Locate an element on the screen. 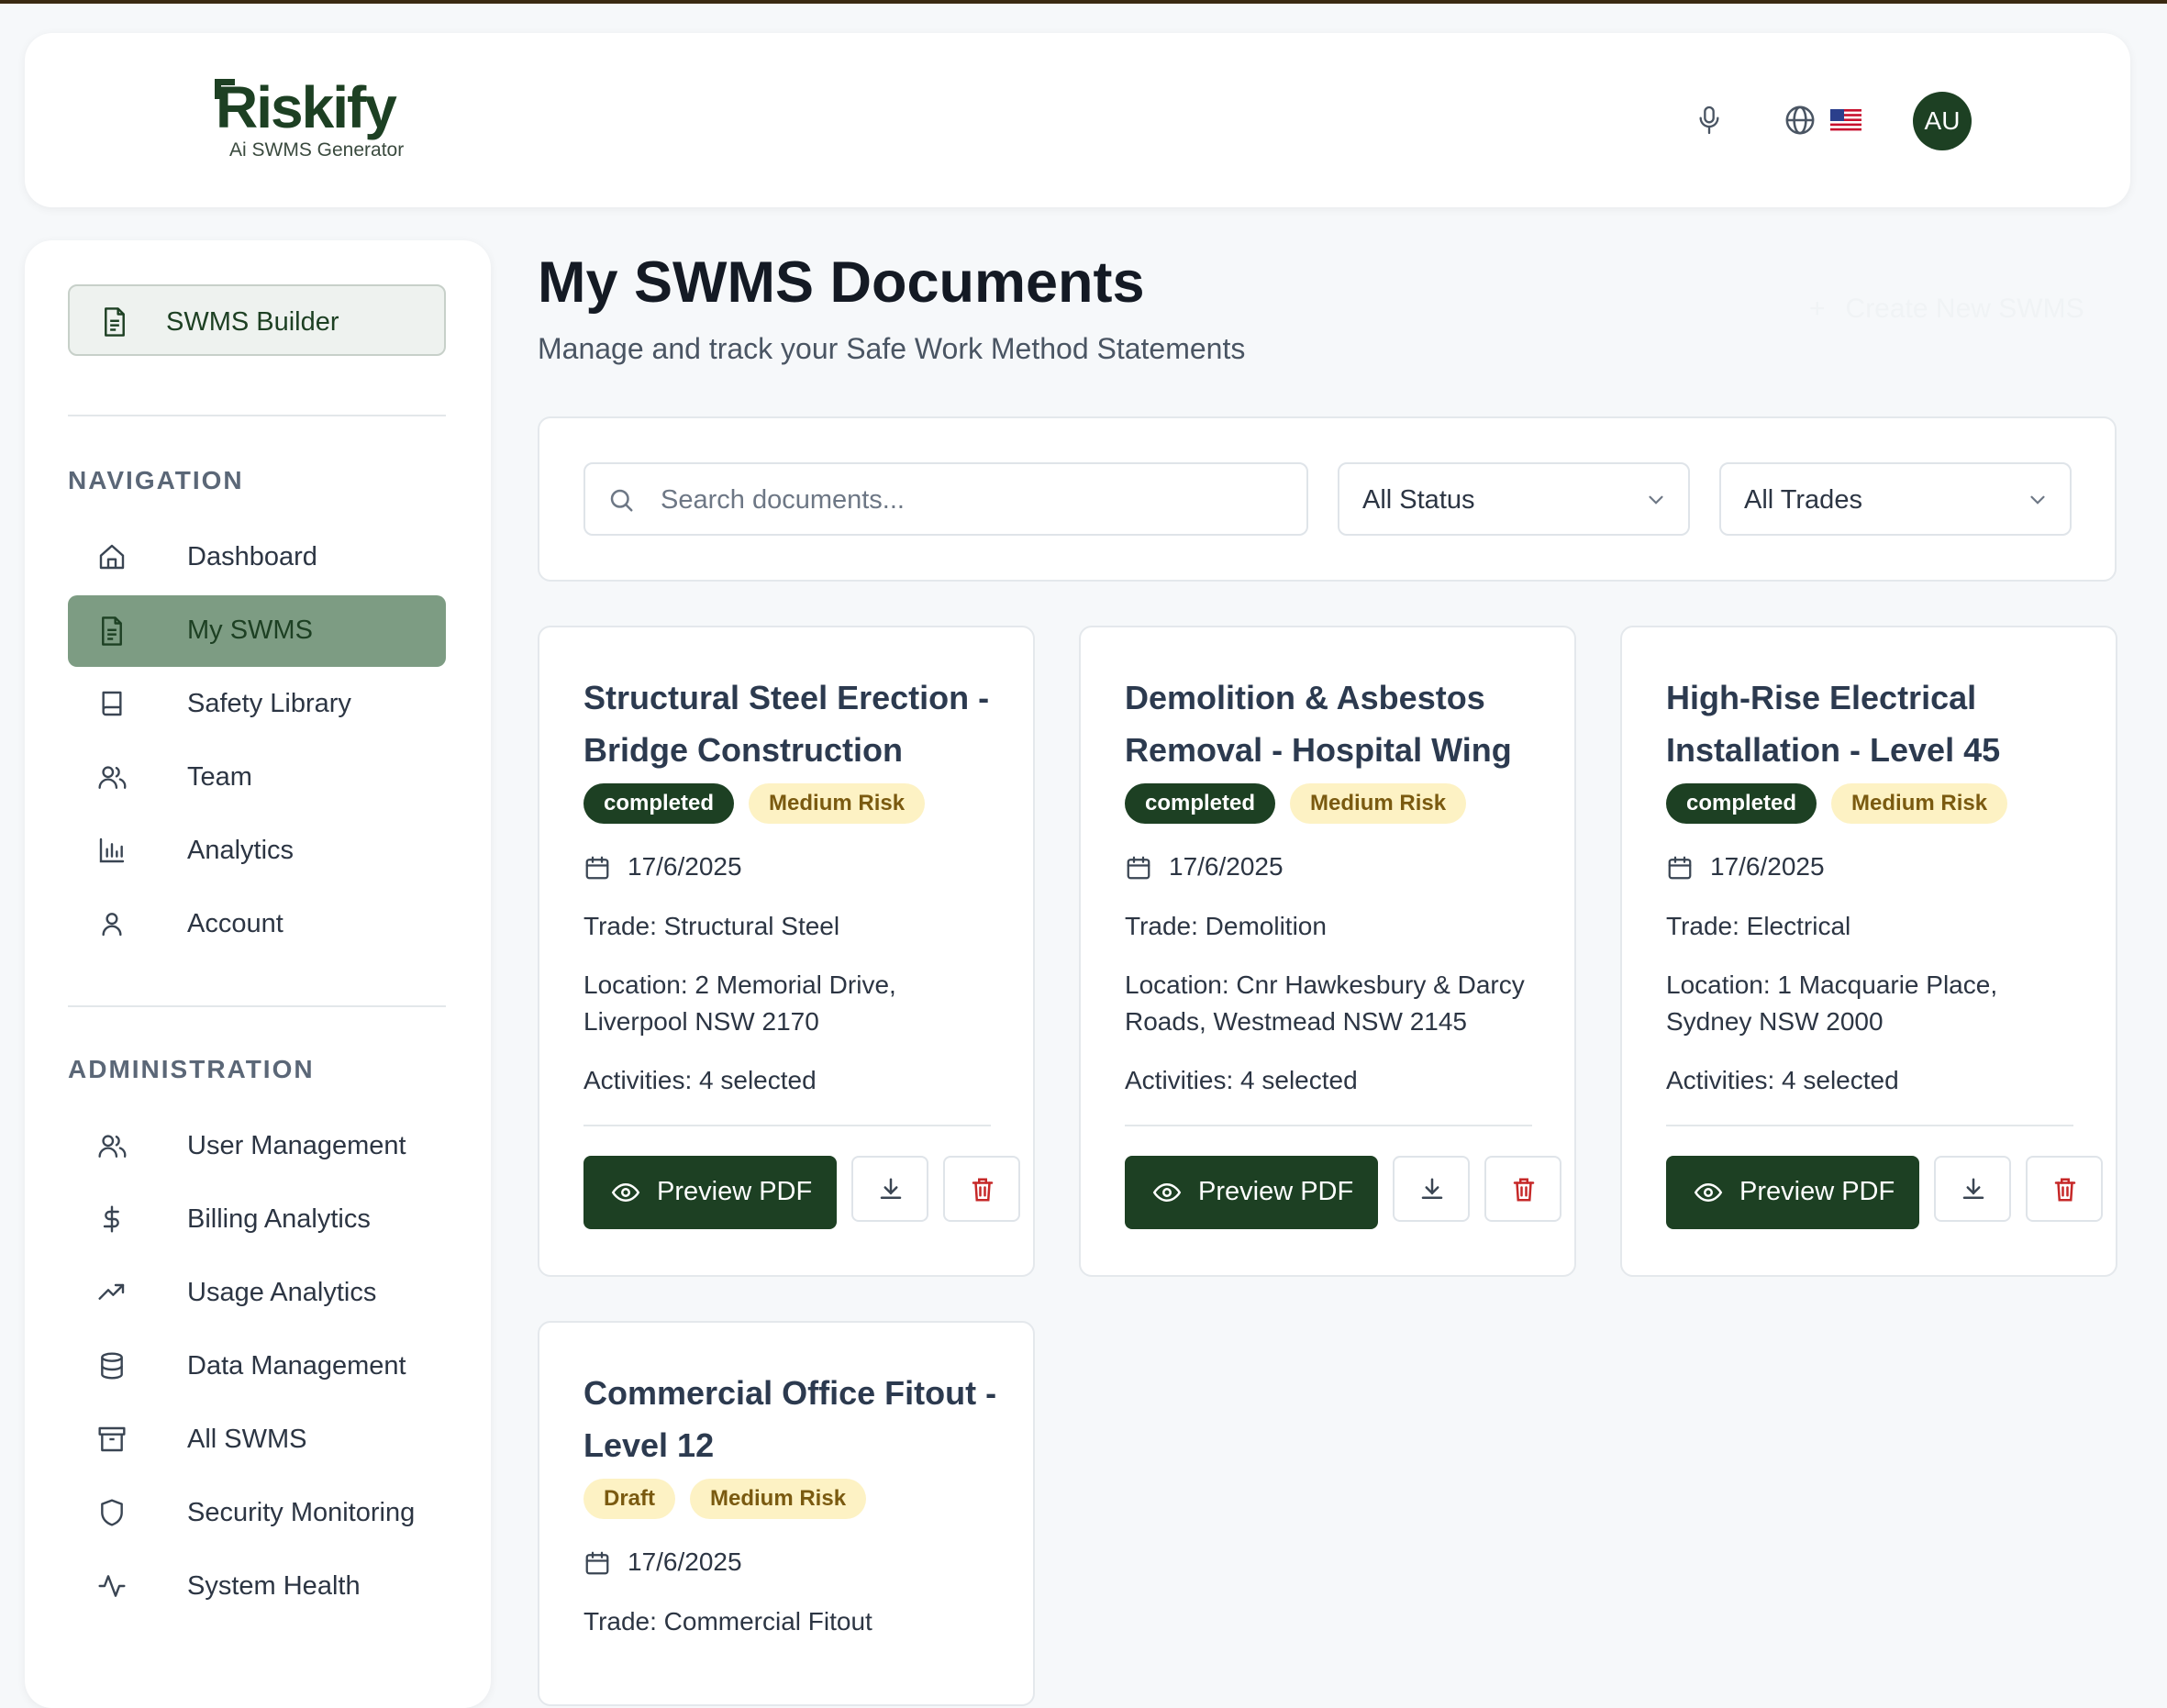 The height and width of the screenshot is (1708, 2167). dollar-icon is located at coordinates (111, 1219).